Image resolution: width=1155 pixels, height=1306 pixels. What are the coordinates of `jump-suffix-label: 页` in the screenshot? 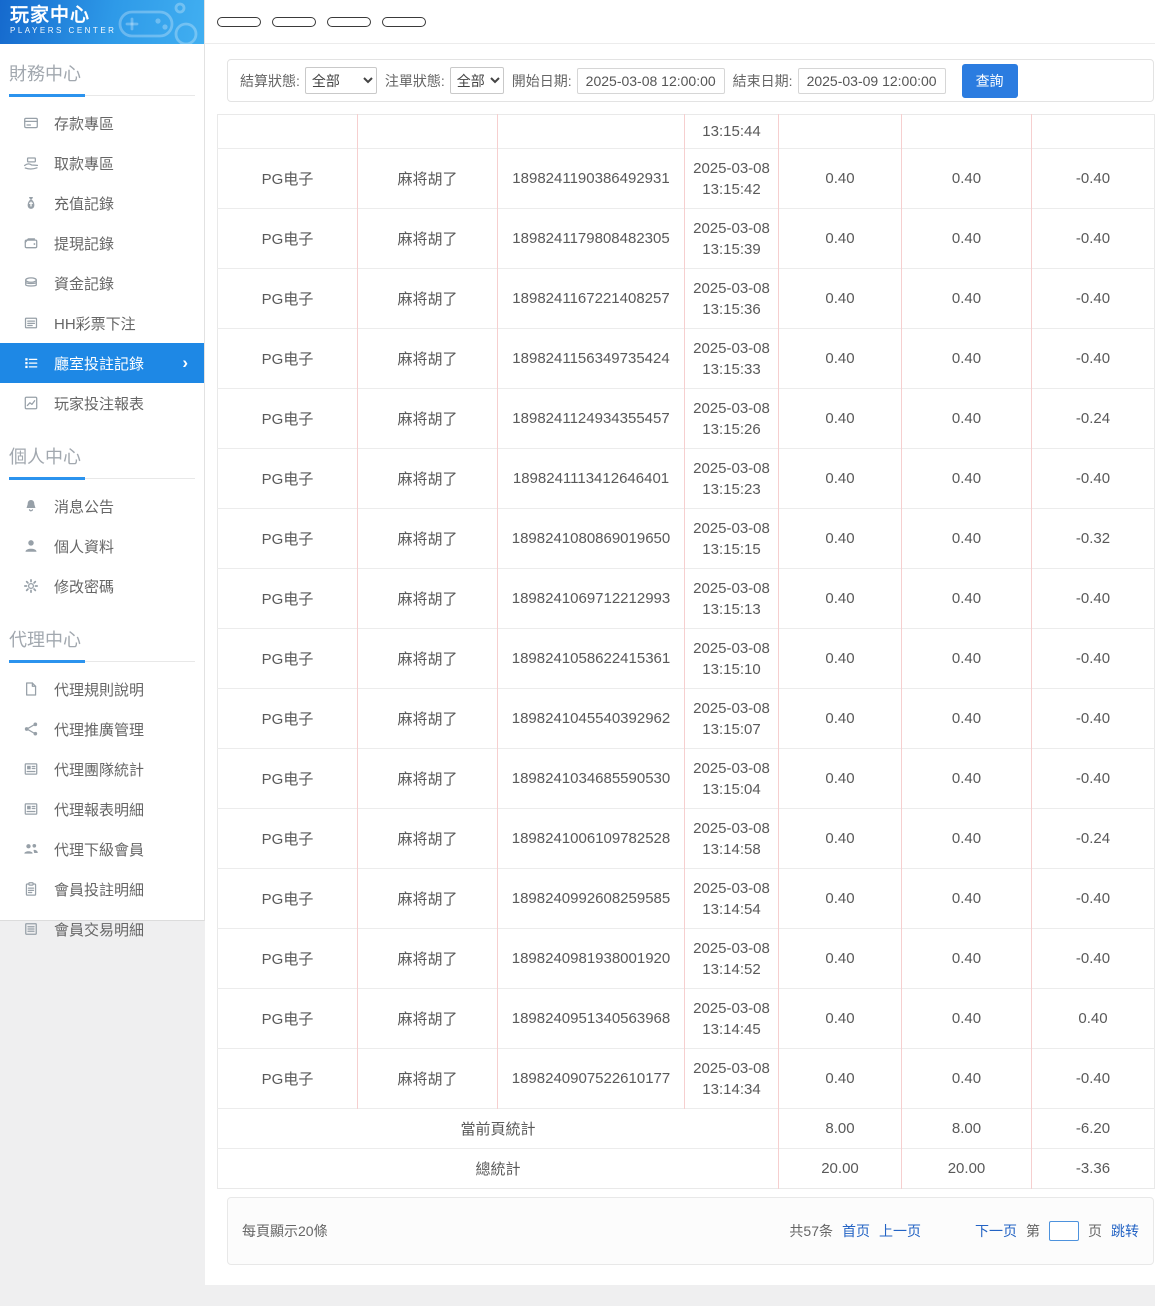 It's located at (1095, 1231).